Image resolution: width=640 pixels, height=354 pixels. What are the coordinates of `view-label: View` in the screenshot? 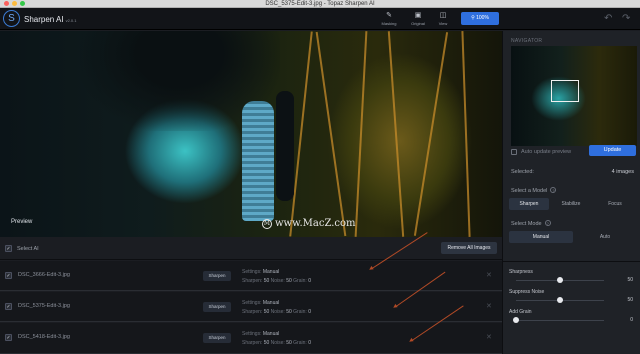 It's located at (443, 23).